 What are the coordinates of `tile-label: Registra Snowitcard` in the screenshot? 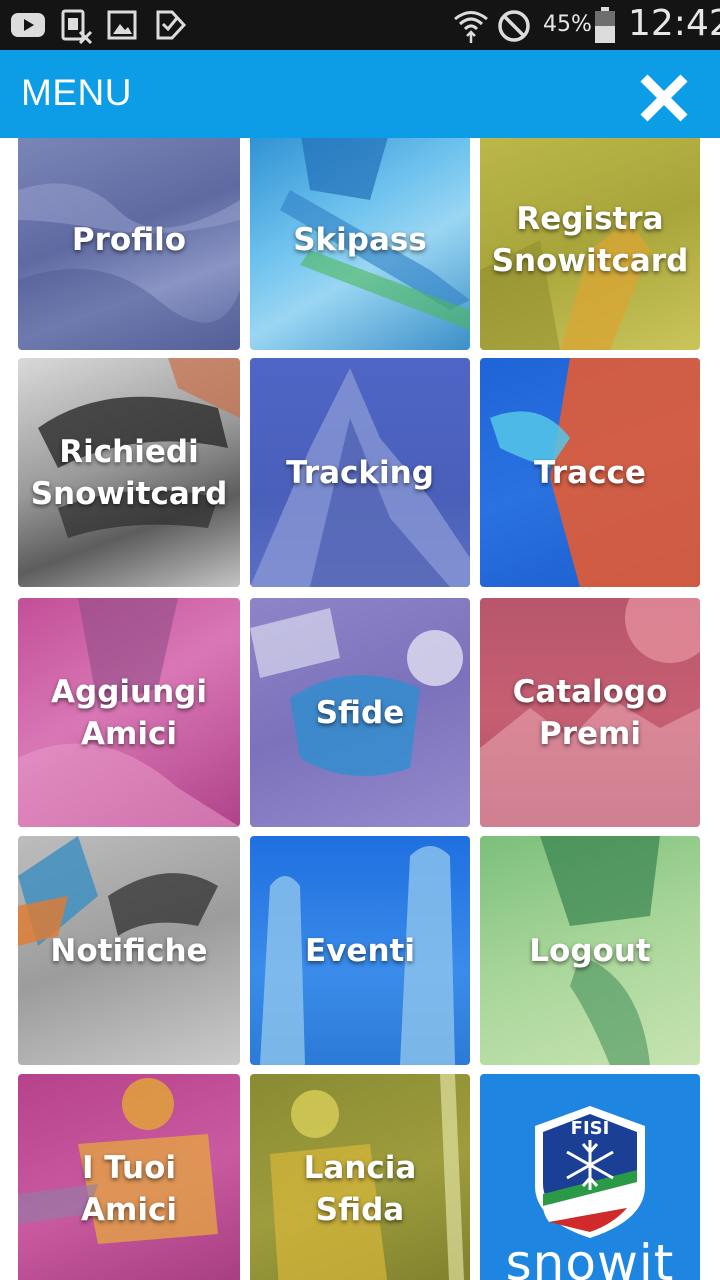 It's located at (590, 240).